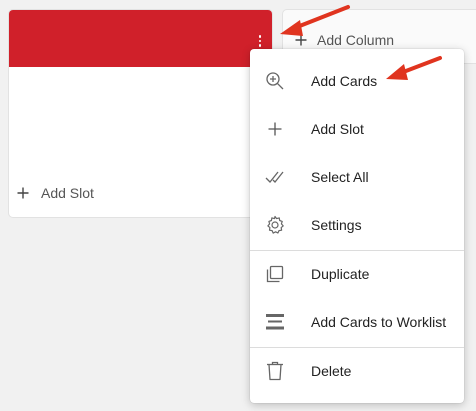 The width and height of the screenshot is (476, 411). Describe the element at coordinates (331, 371) in the screenshot. I see `menu-item-label: Delete` at that location.